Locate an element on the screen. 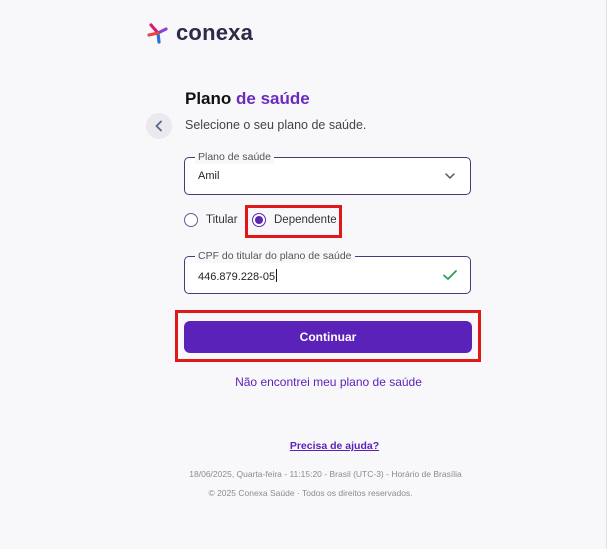 The image size is (607, 549). cpf-input-label: CPF do titular do plano de saúde is located at coordinates (275, 256).